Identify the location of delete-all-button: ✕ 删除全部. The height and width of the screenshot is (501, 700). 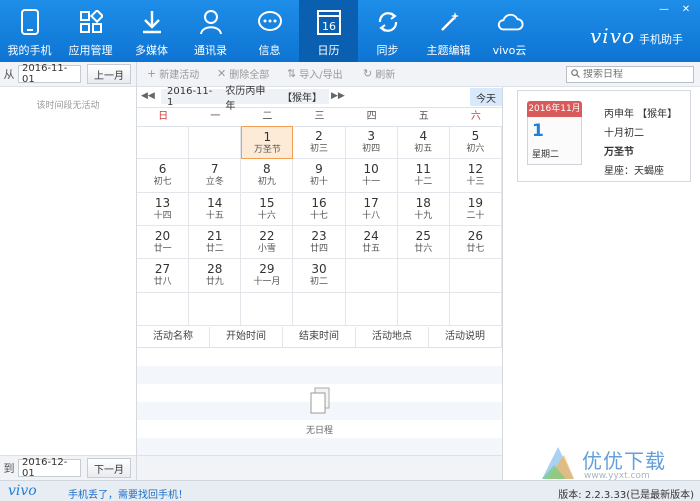
(243, 73).